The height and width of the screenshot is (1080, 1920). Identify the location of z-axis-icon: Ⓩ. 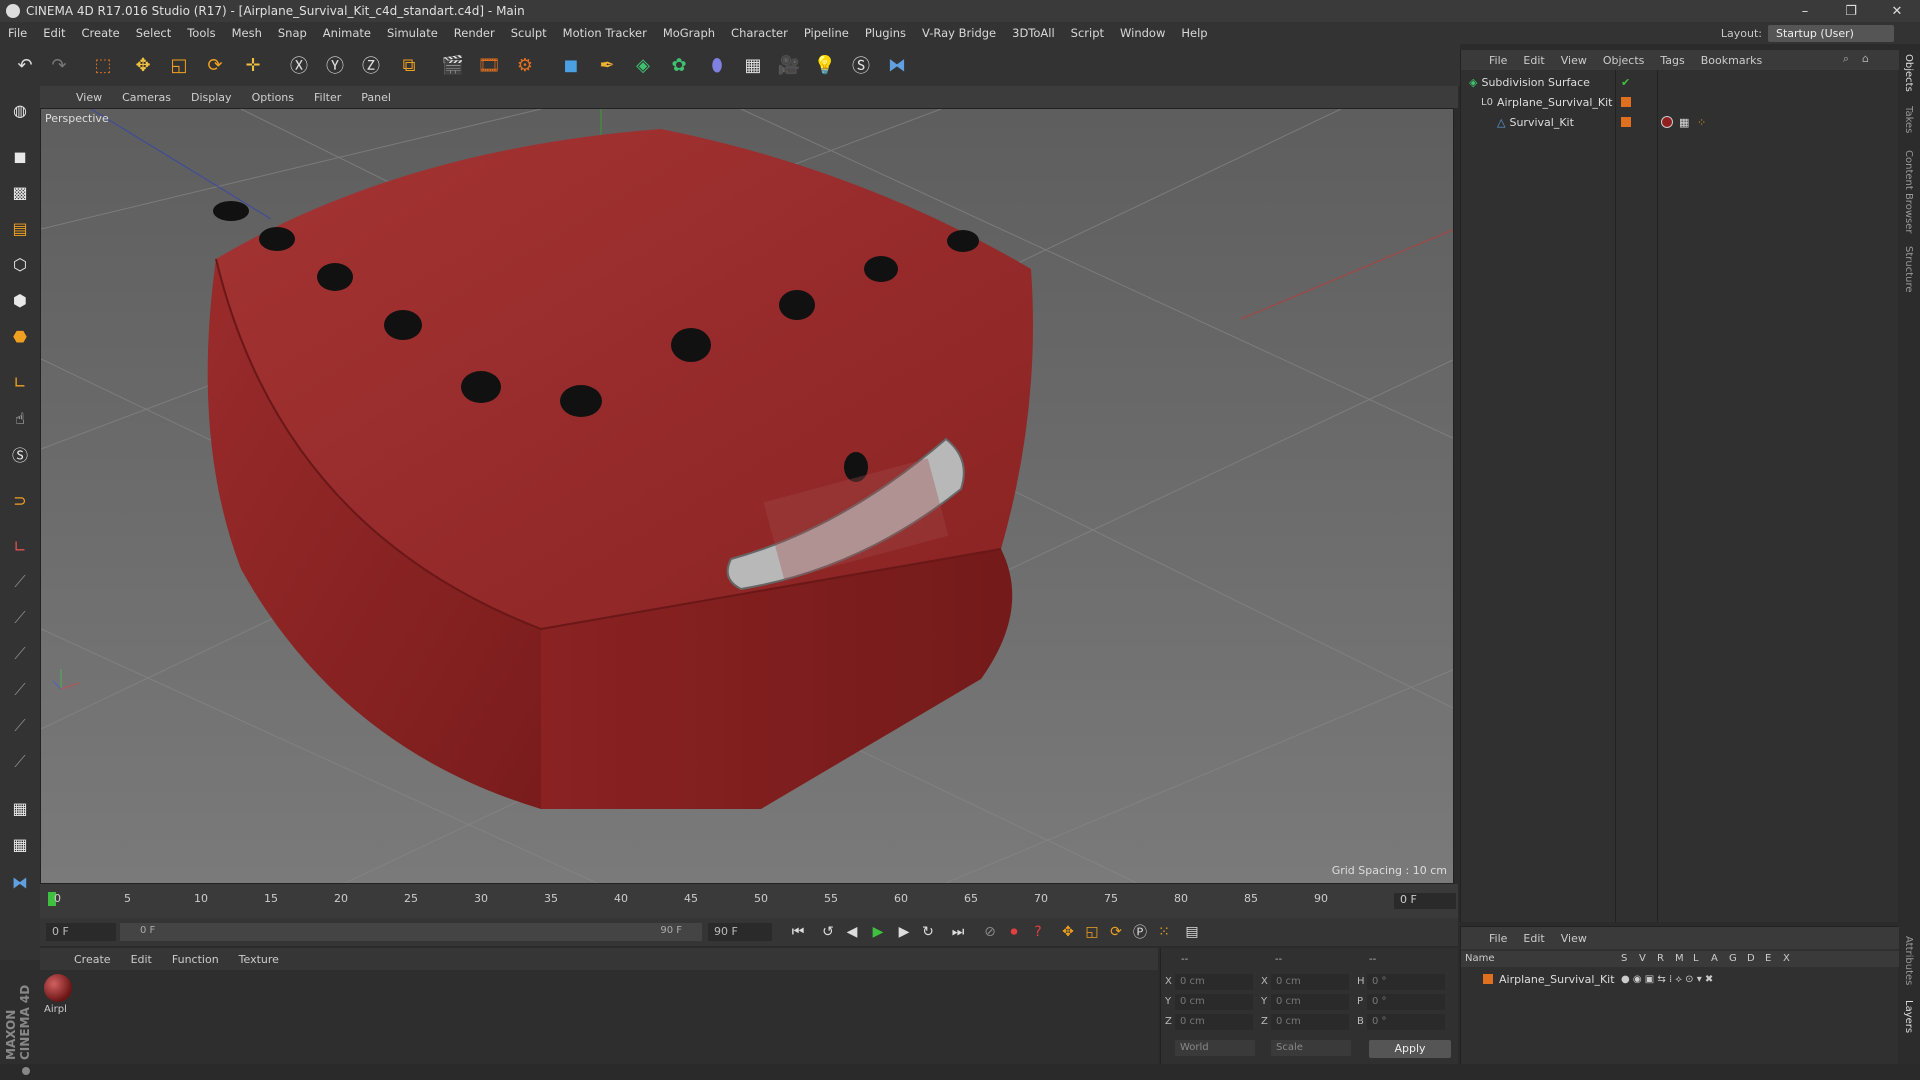
(371, 65).